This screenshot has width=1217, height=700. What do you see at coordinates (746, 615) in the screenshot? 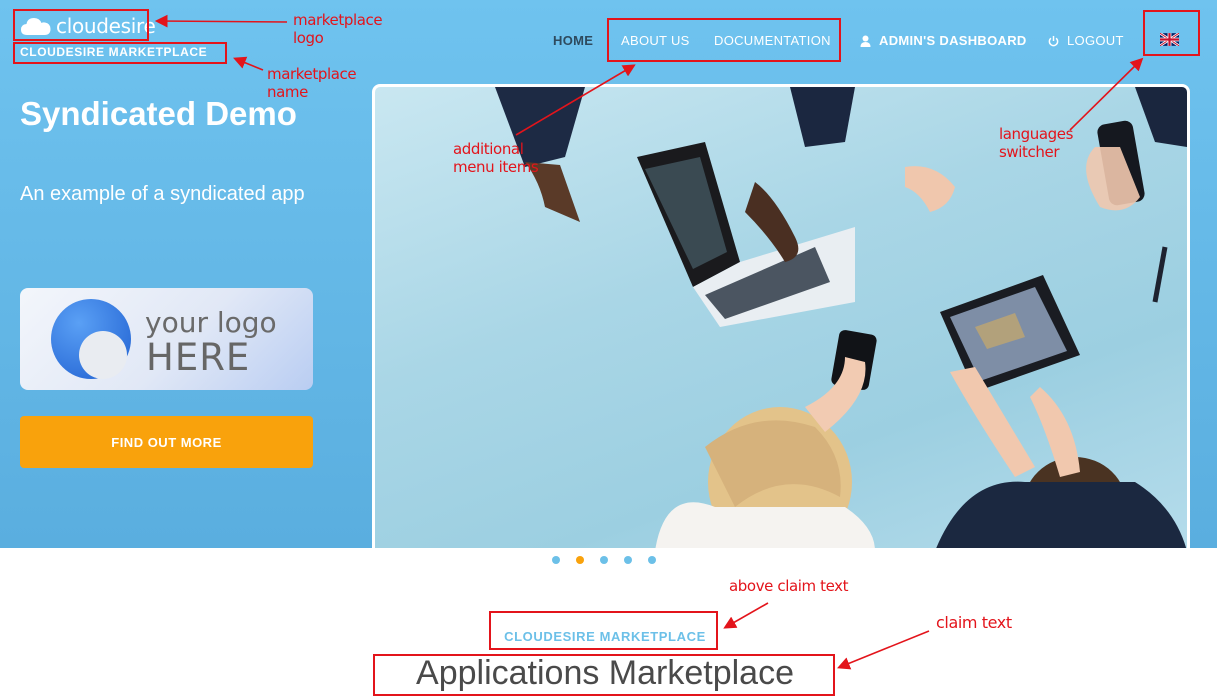
I see `arrow-above-claim` at bounding box center [746, 615].